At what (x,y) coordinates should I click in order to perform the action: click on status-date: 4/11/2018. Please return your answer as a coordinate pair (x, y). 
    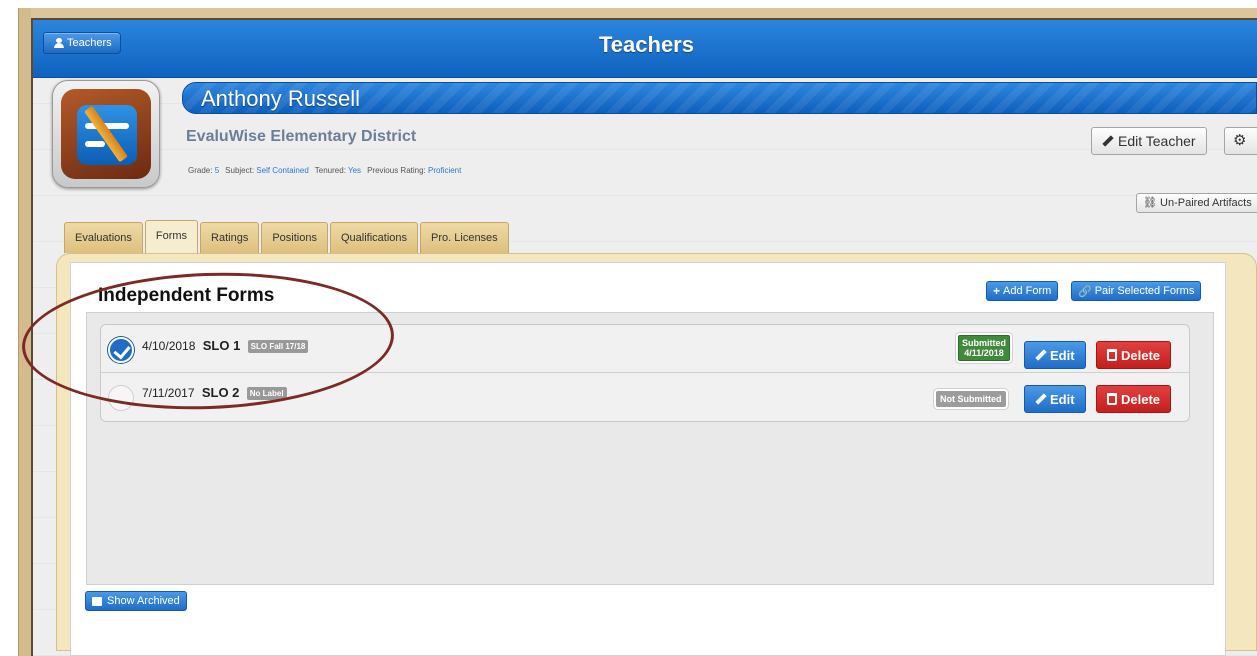
    Looking at the image, I should click on (984, 353).